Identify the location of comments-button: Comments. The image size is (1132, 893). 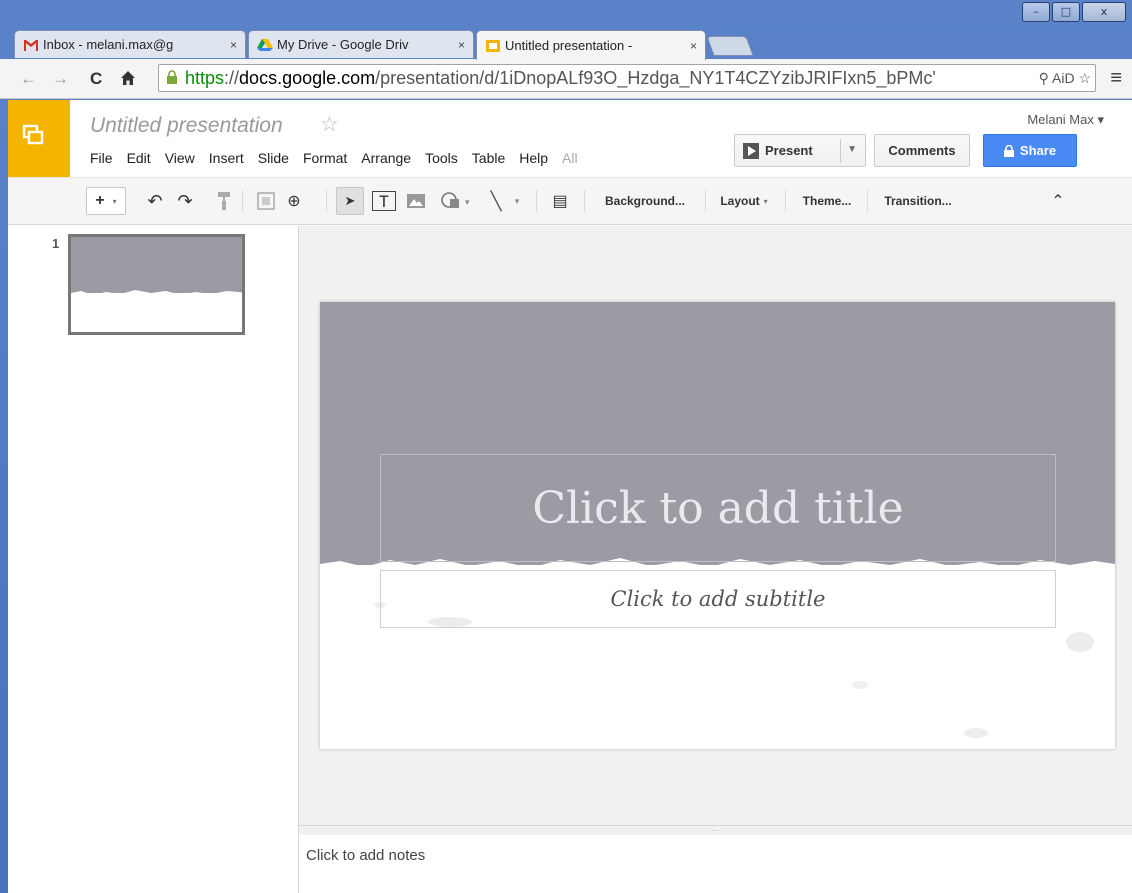
(922, 150).